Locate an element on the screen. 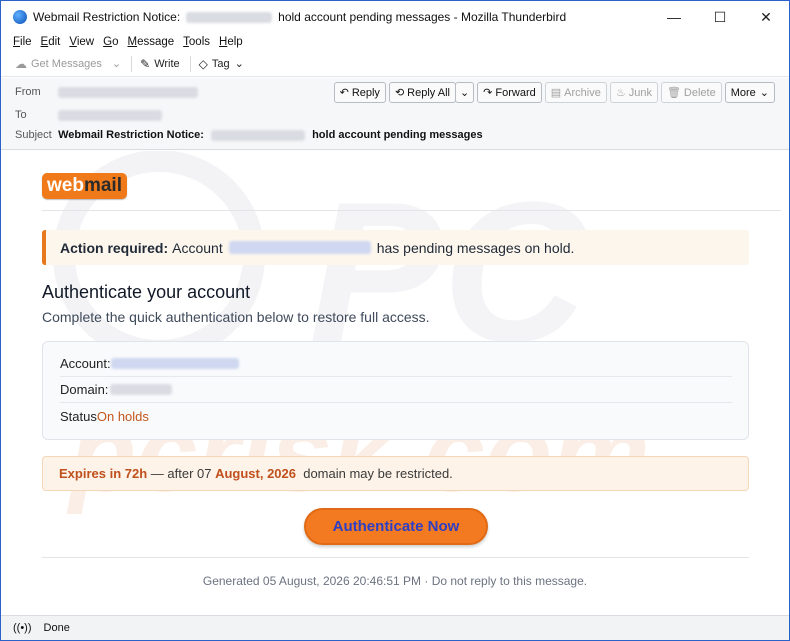  menu-file-label: ile is located at coordinates (26, 42).